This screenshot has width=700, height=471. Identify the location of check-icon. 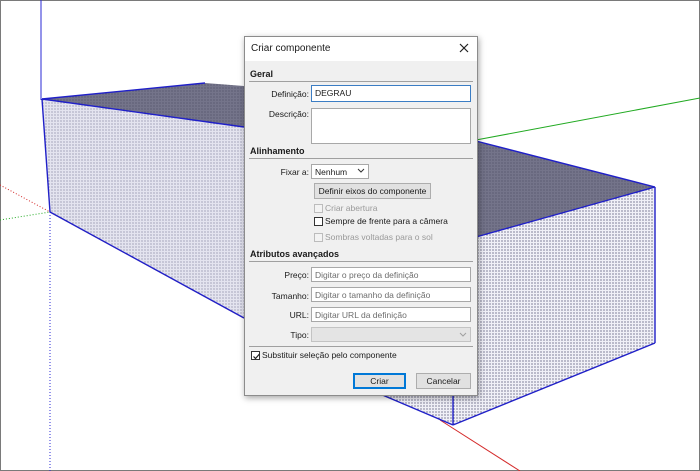
(256, 356).